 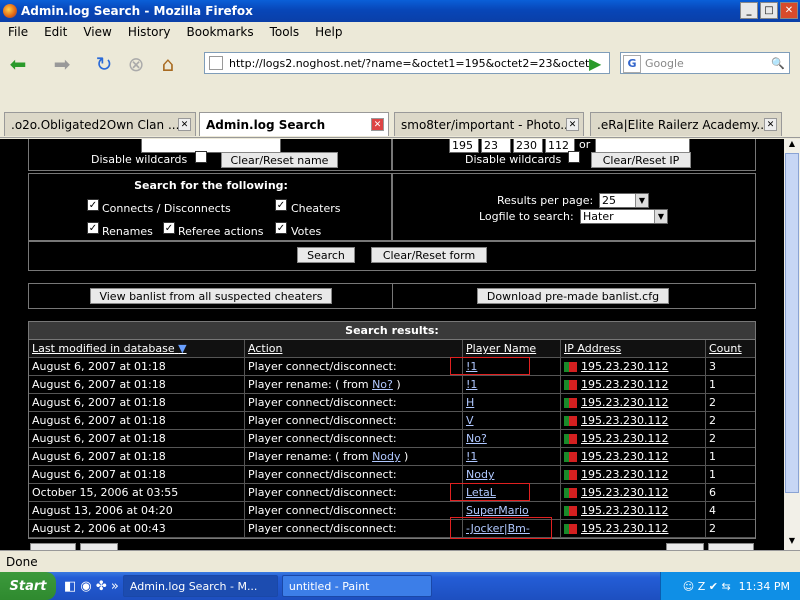 I want to click on maximize-button: □, so click(x=769, y=10).